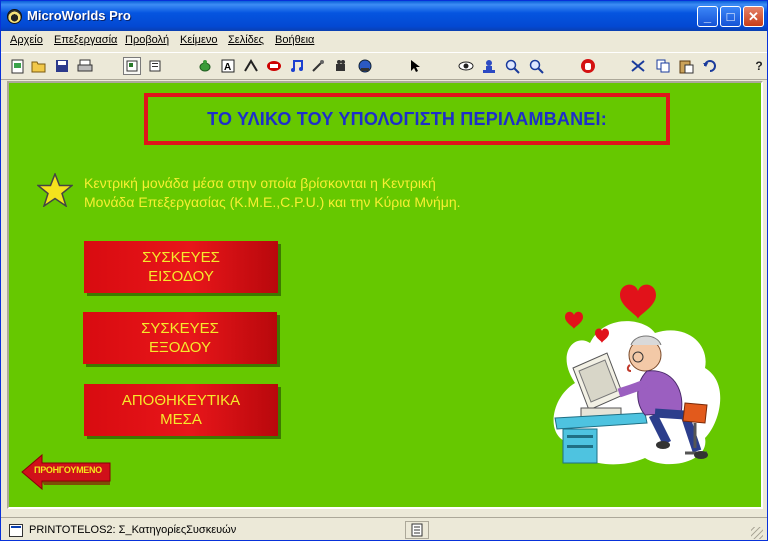  Describe the element at coordinates (181, 419) in the screenshot. I see `storage-media-line-2: ΜΕΣΑ` at that location.